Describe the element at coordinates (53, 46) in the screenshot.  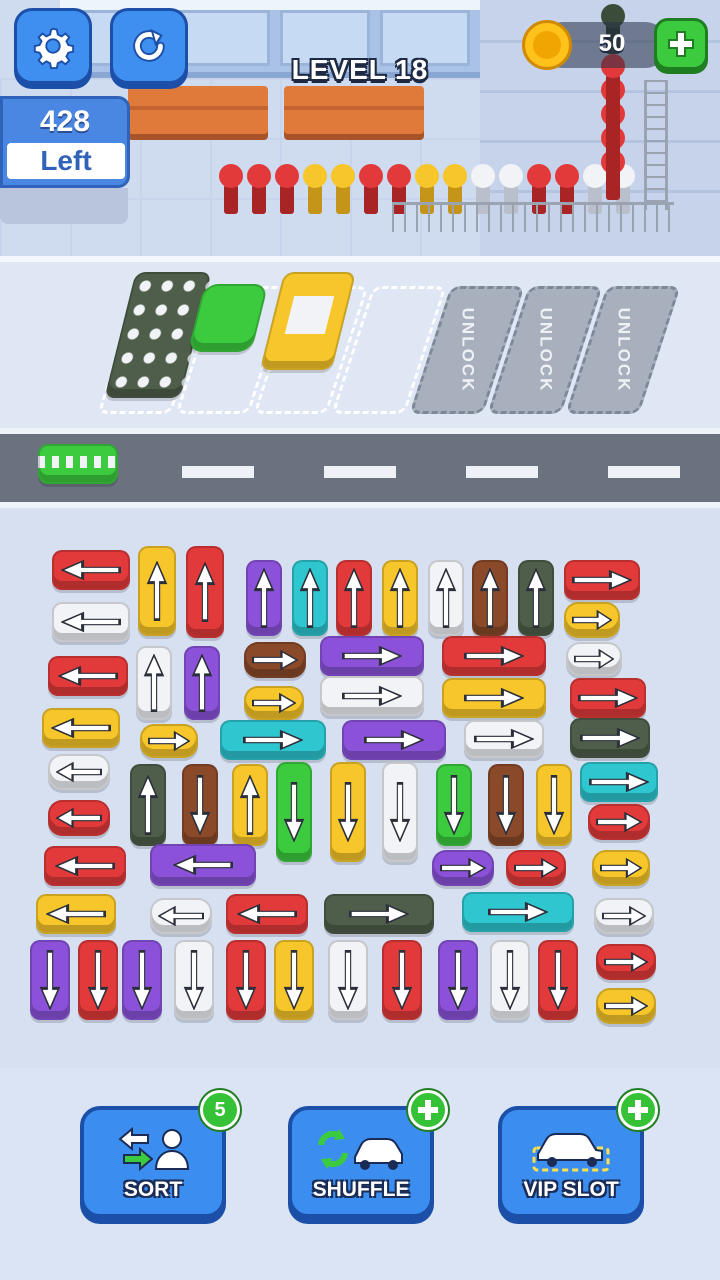
I see `settings-button` at that location.